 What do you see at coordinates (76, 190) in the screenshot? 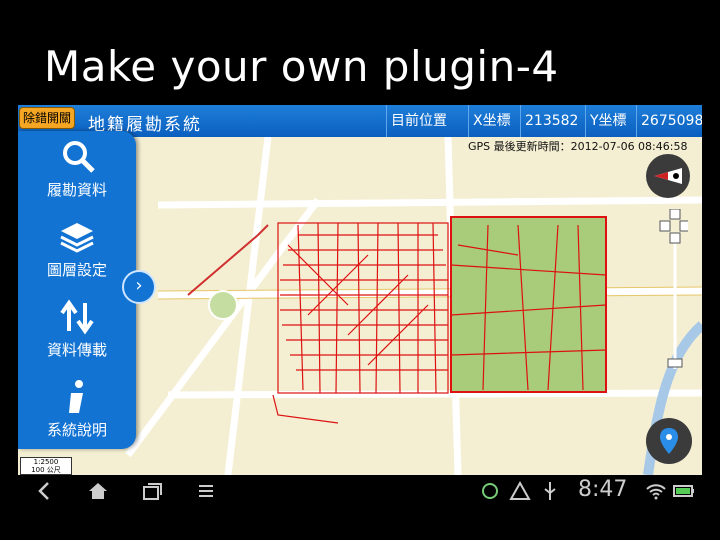
I see `sidebar-item-label: 履勘資料` at bounding box center [76, 190].